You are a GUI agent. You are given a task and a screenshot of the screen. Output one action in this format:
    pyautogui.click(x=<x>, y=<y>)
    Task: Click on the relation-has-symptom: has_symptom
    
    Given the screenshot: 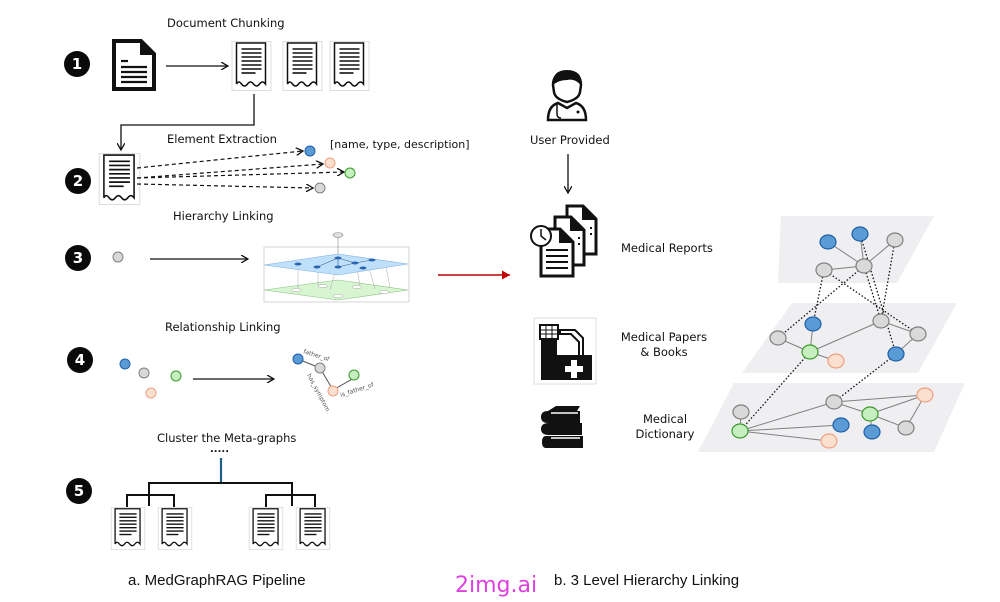 What is the action you would take?
    pyautogui.click(x=318, y=393)
    